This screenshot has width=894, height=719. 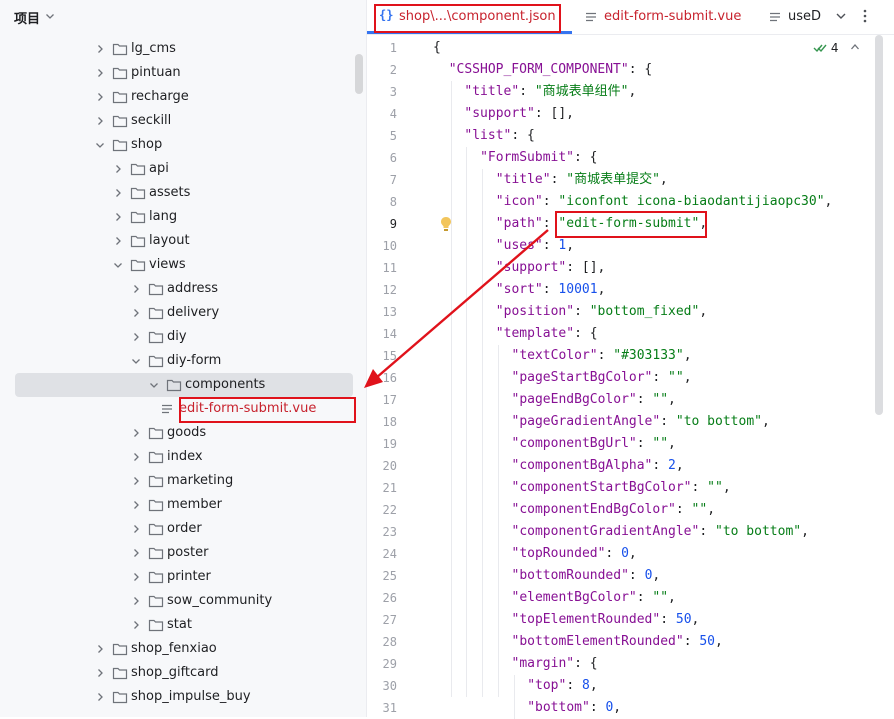 I want to click on code-line: "list": {, so click(x=499, y=136).